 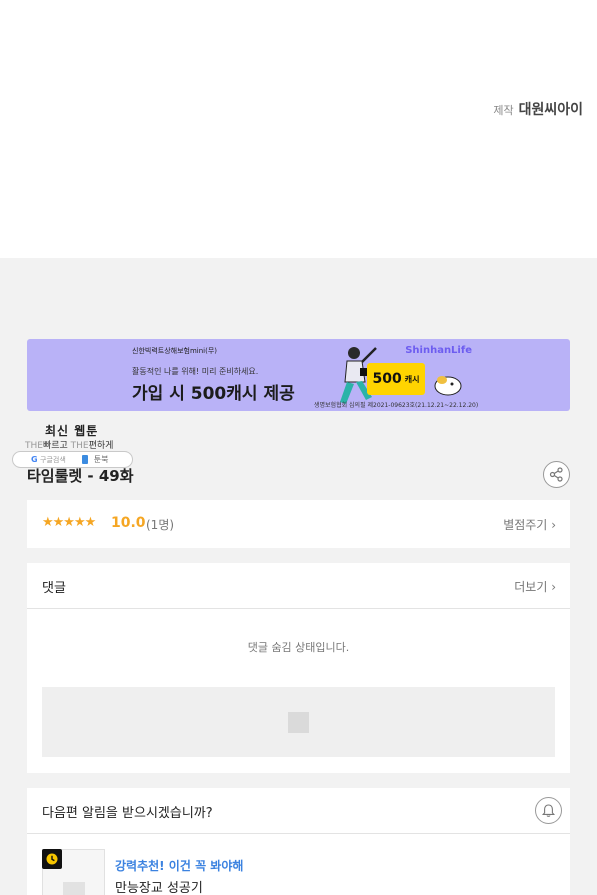 I want to click on share-icon, so click(x=556, y=474).